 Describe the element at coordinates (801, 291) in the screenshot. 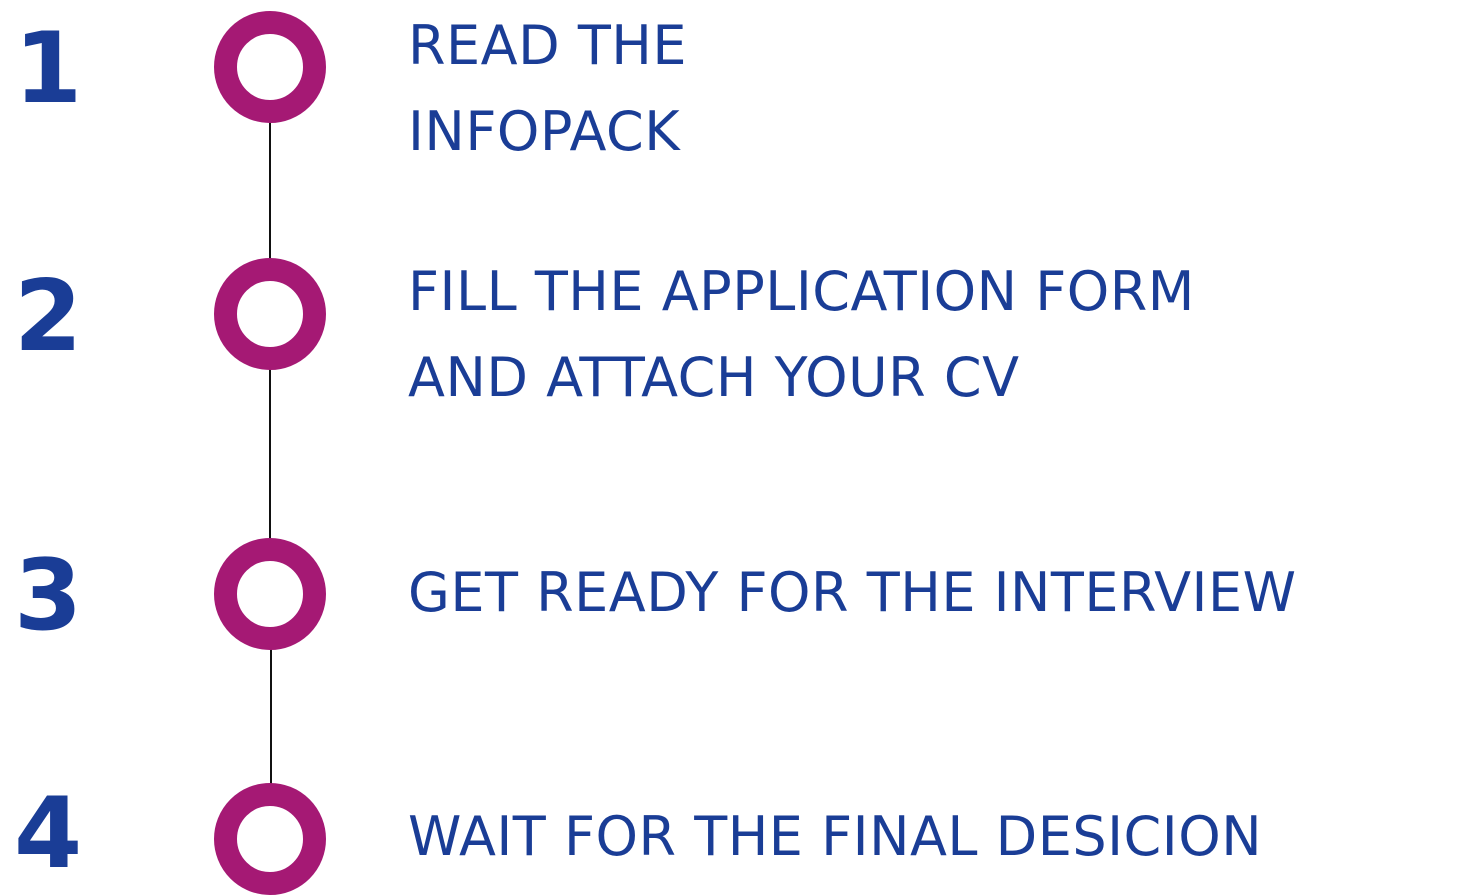

I see `step-label-line: FILL THE APPLICATION FORM` at that location.